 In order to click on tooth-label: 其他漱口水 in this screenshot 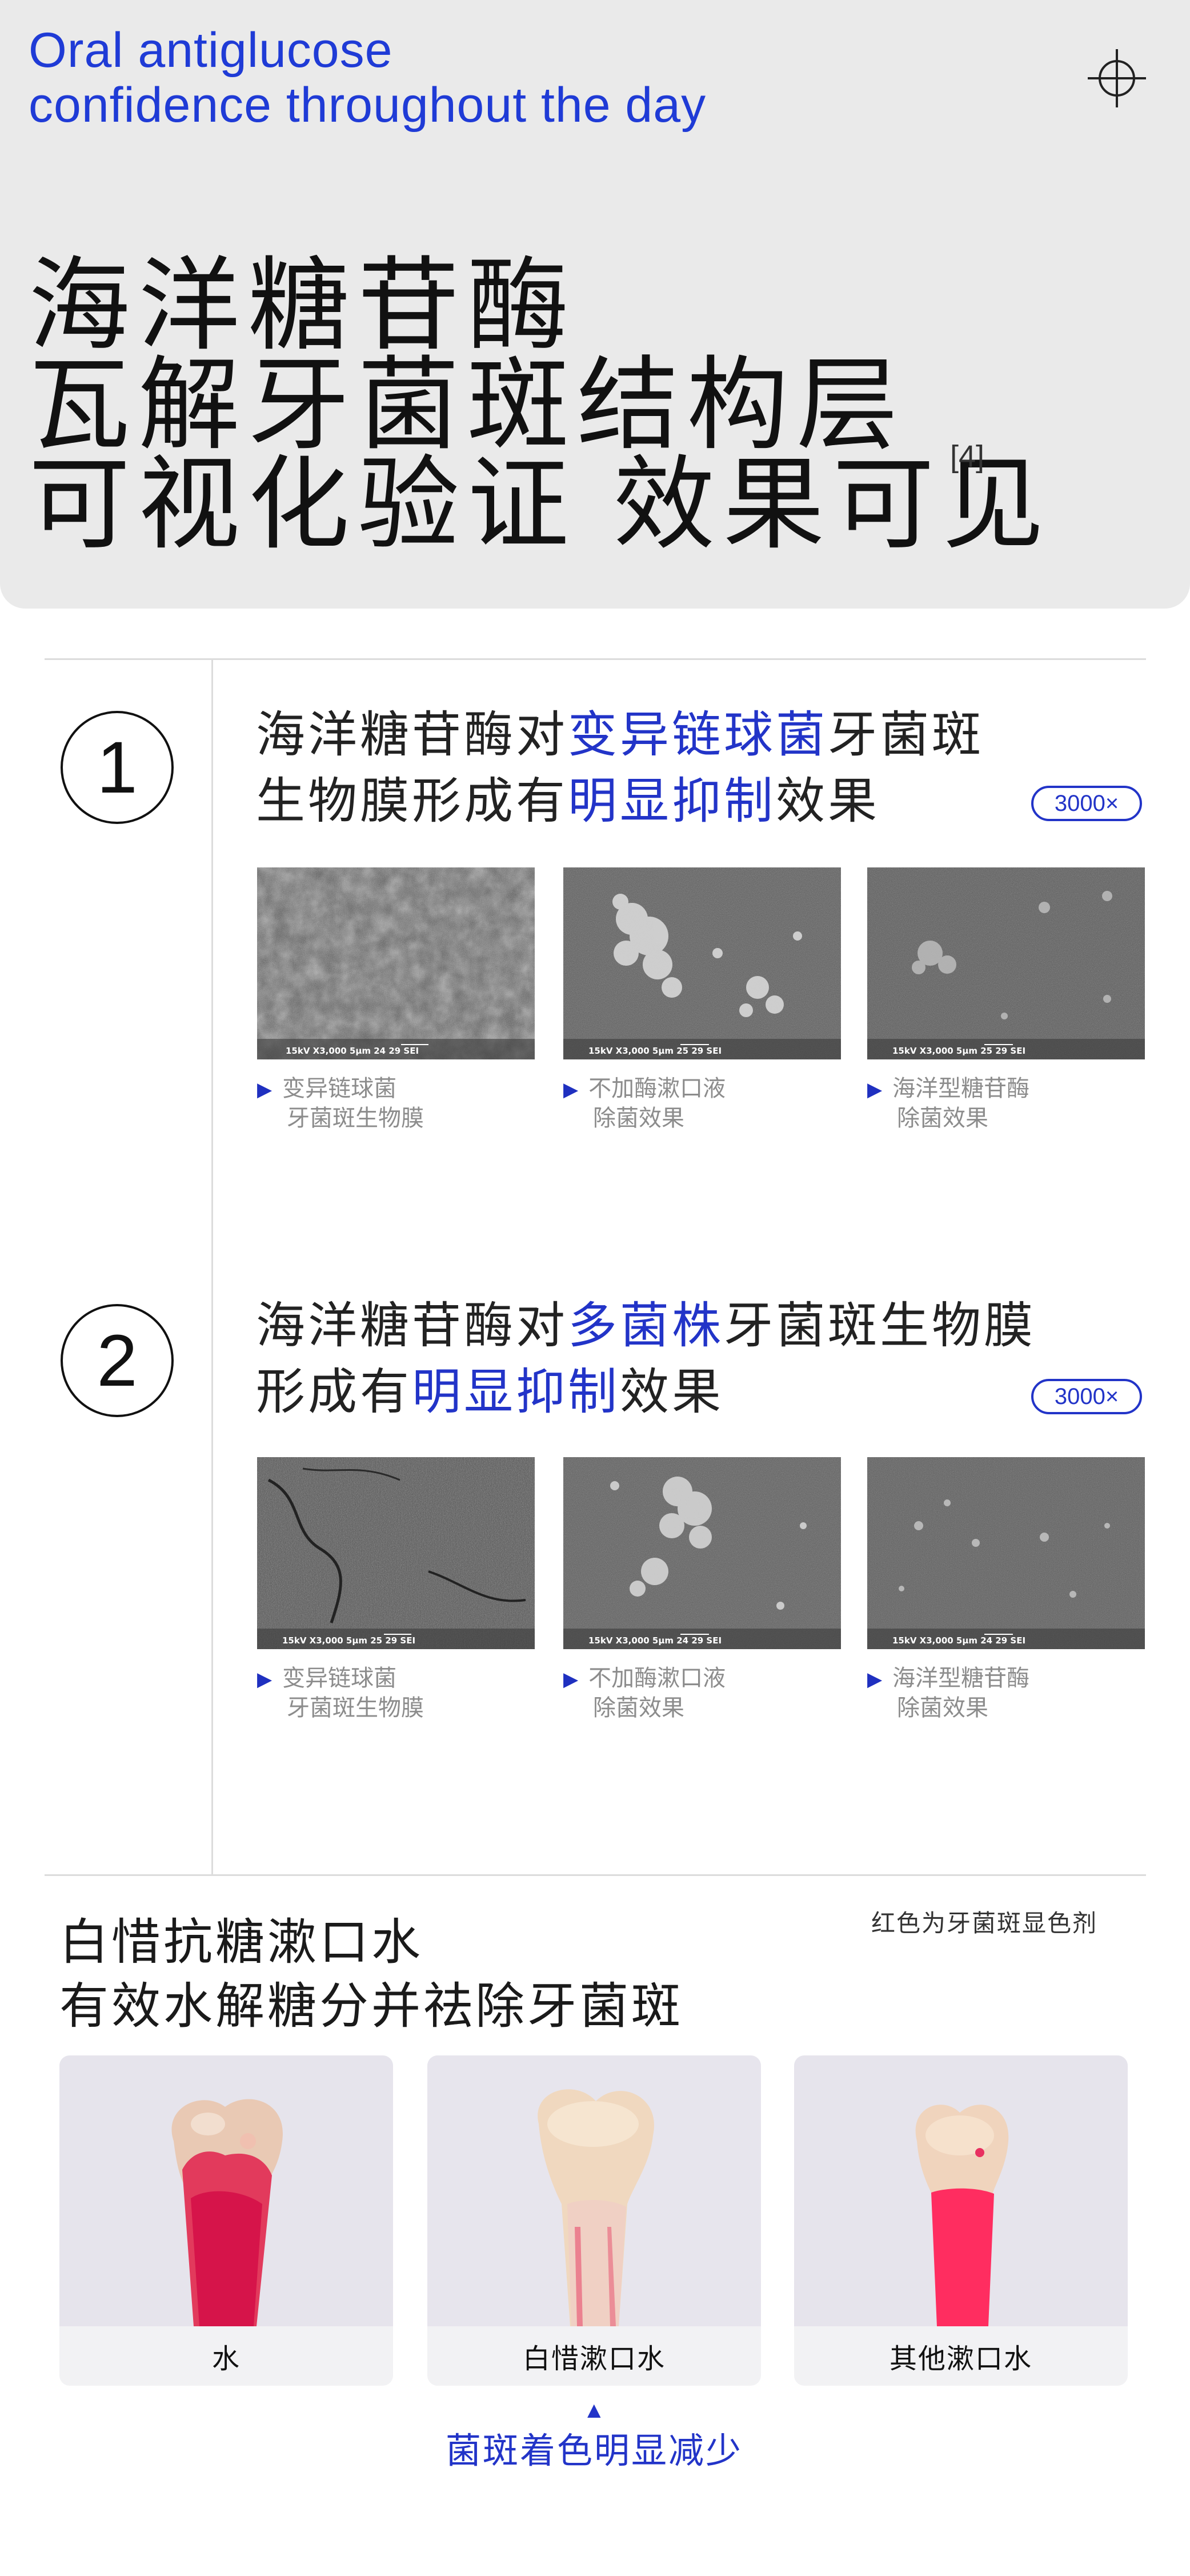, I will do `click(961, 2359)`.